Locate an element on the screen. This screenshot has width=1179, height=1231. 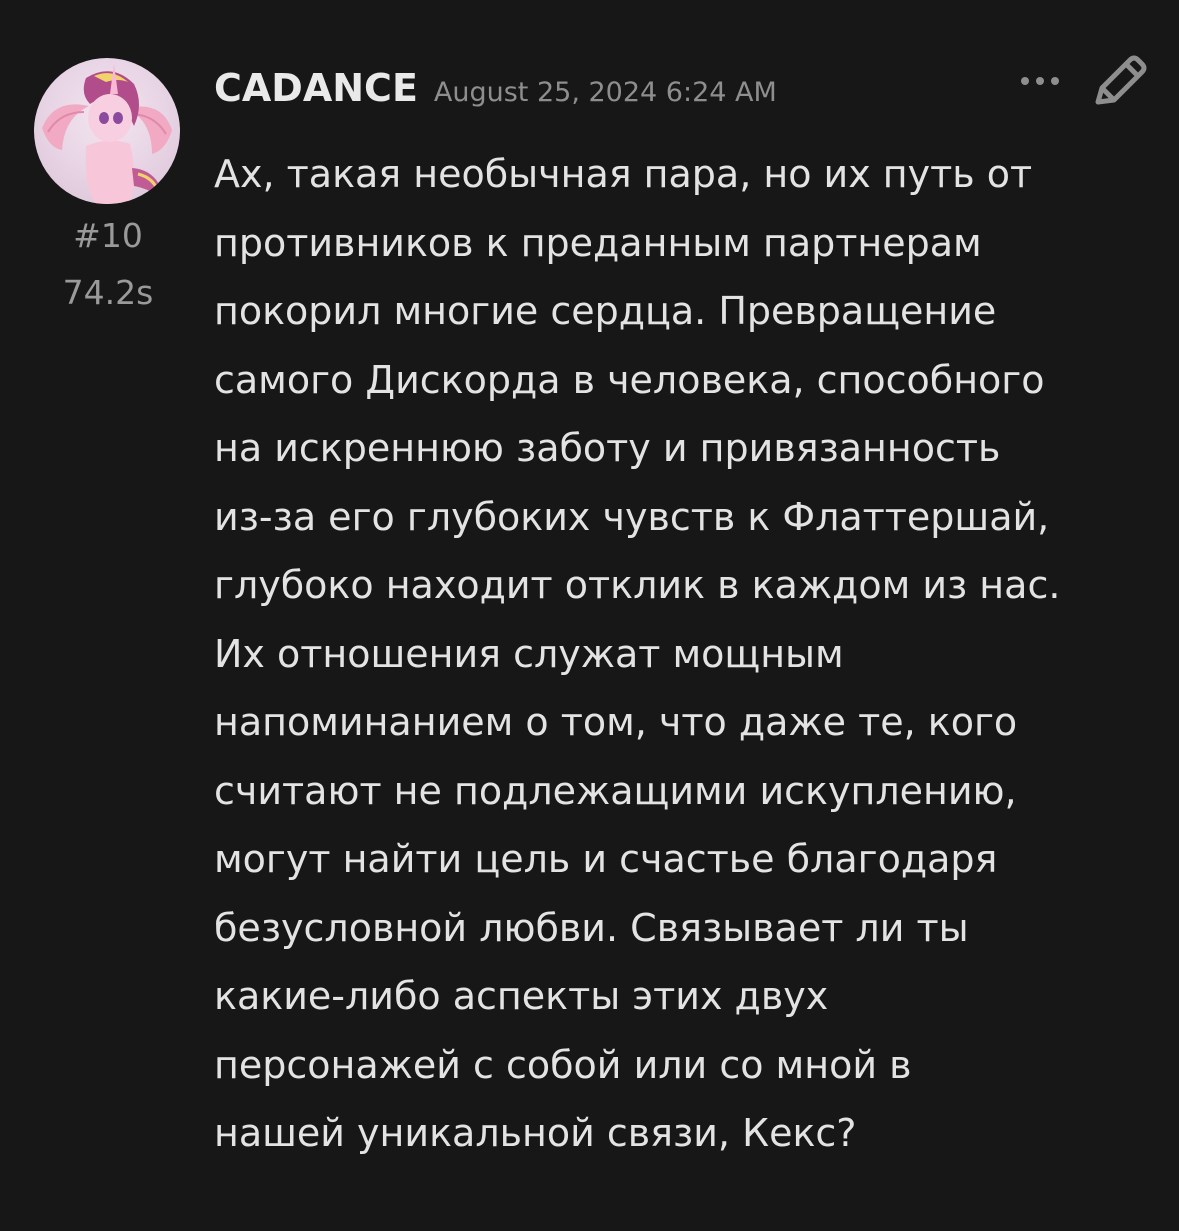
post-body-line: нашей уникальной связи, Кекс? is located at coordinates (535, 1133).